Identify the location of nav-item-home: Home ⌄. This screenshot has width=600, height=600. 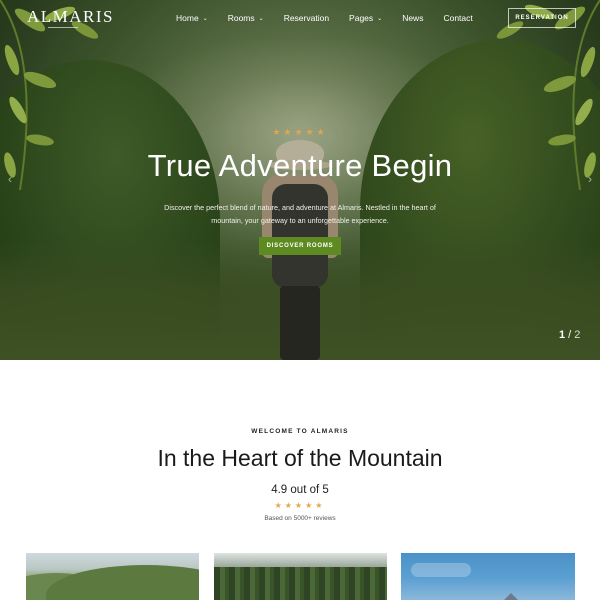
(192, 18).